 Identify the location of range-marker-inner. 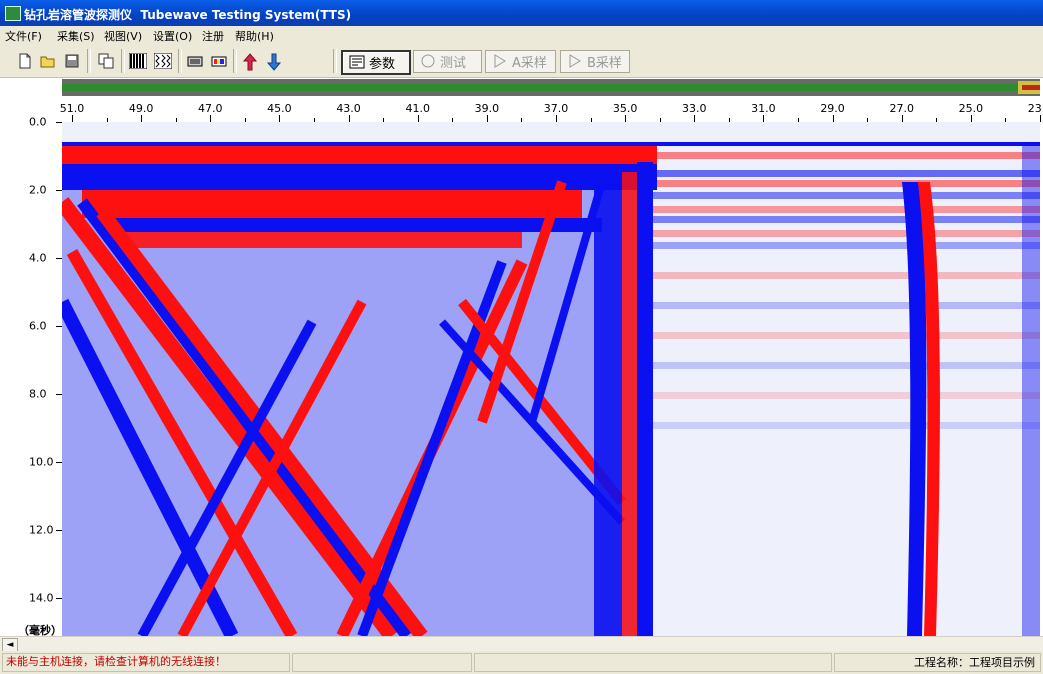
(1031, 87).